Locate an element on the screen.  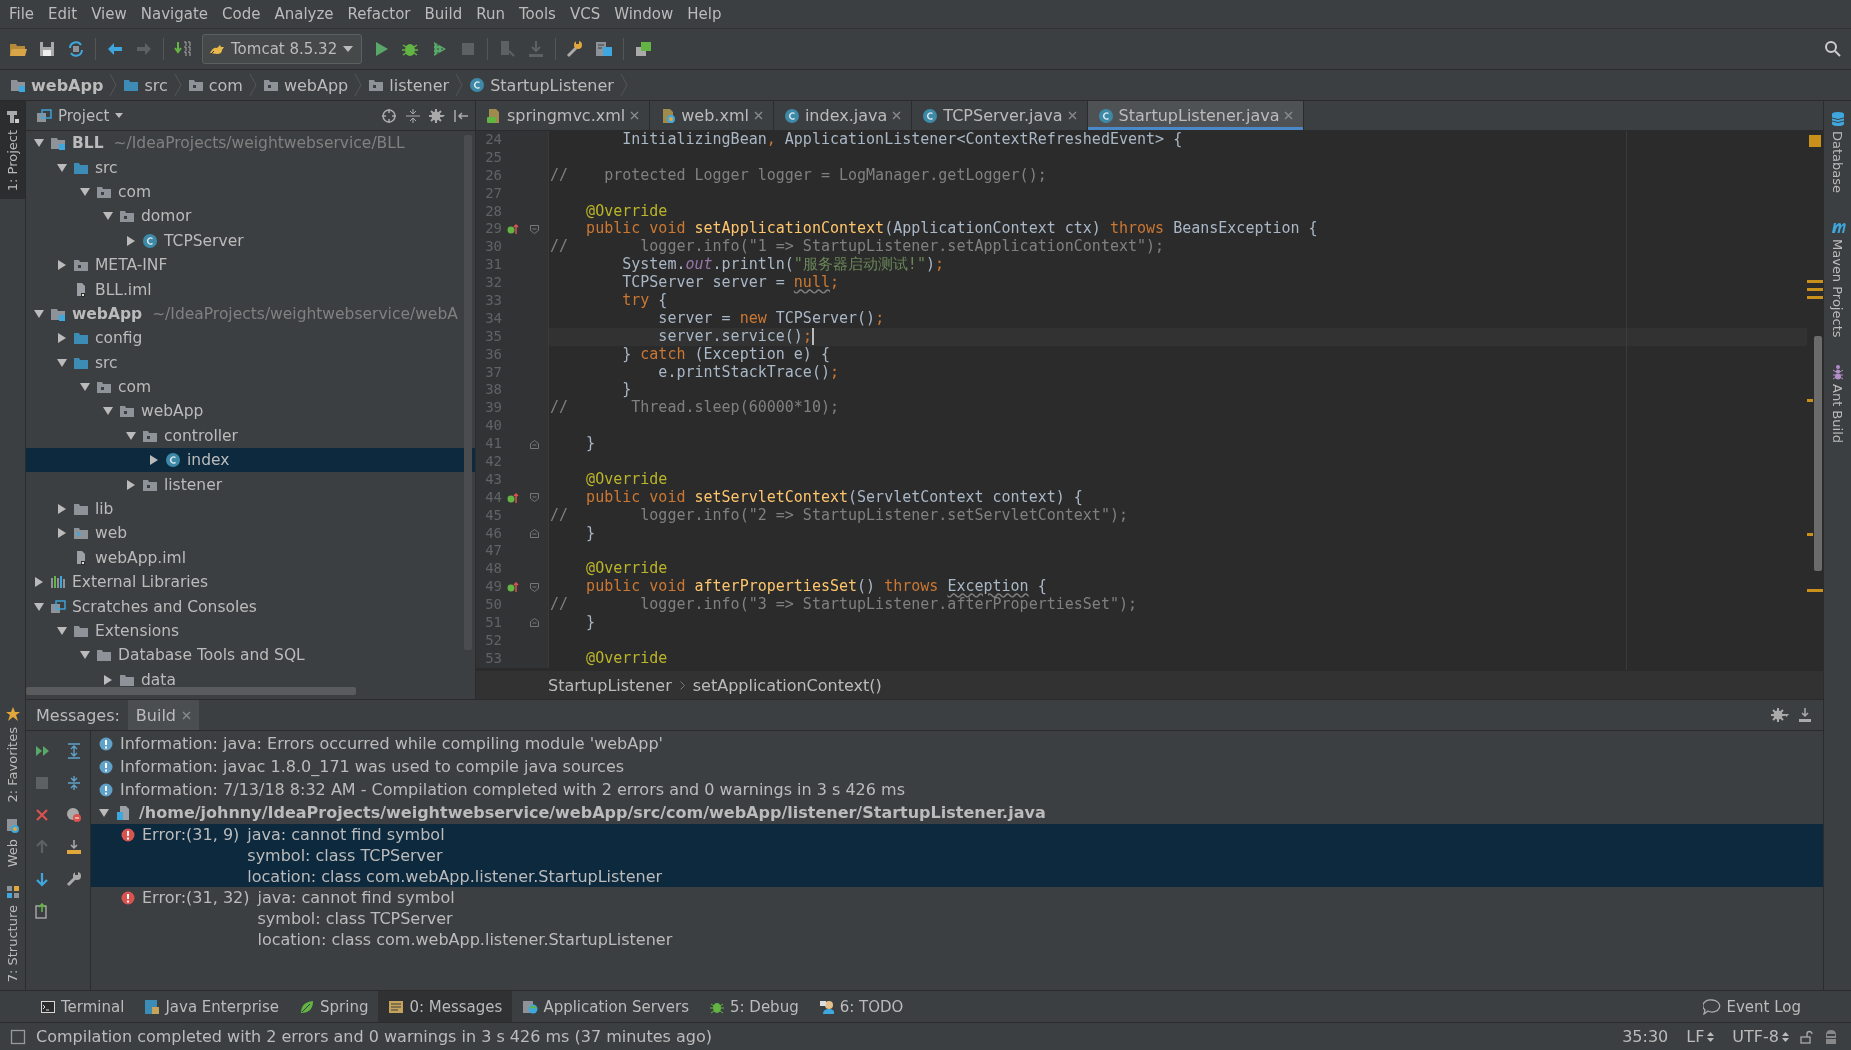
tool-window-tab: 2: Favorites is located at coordinates (12, 754).